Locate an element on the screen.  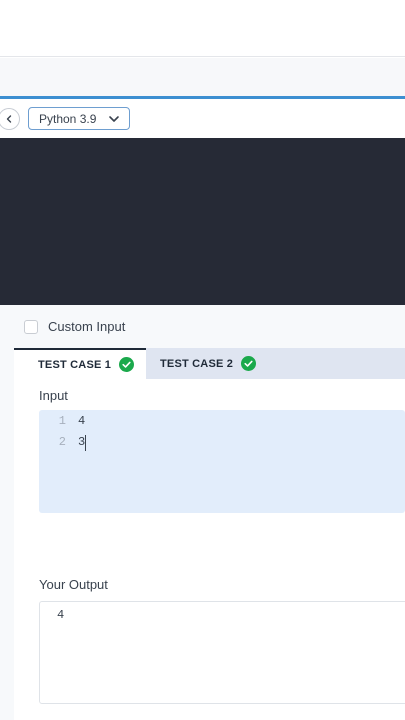
line-value: 4 is located at coordinates (82, 421).